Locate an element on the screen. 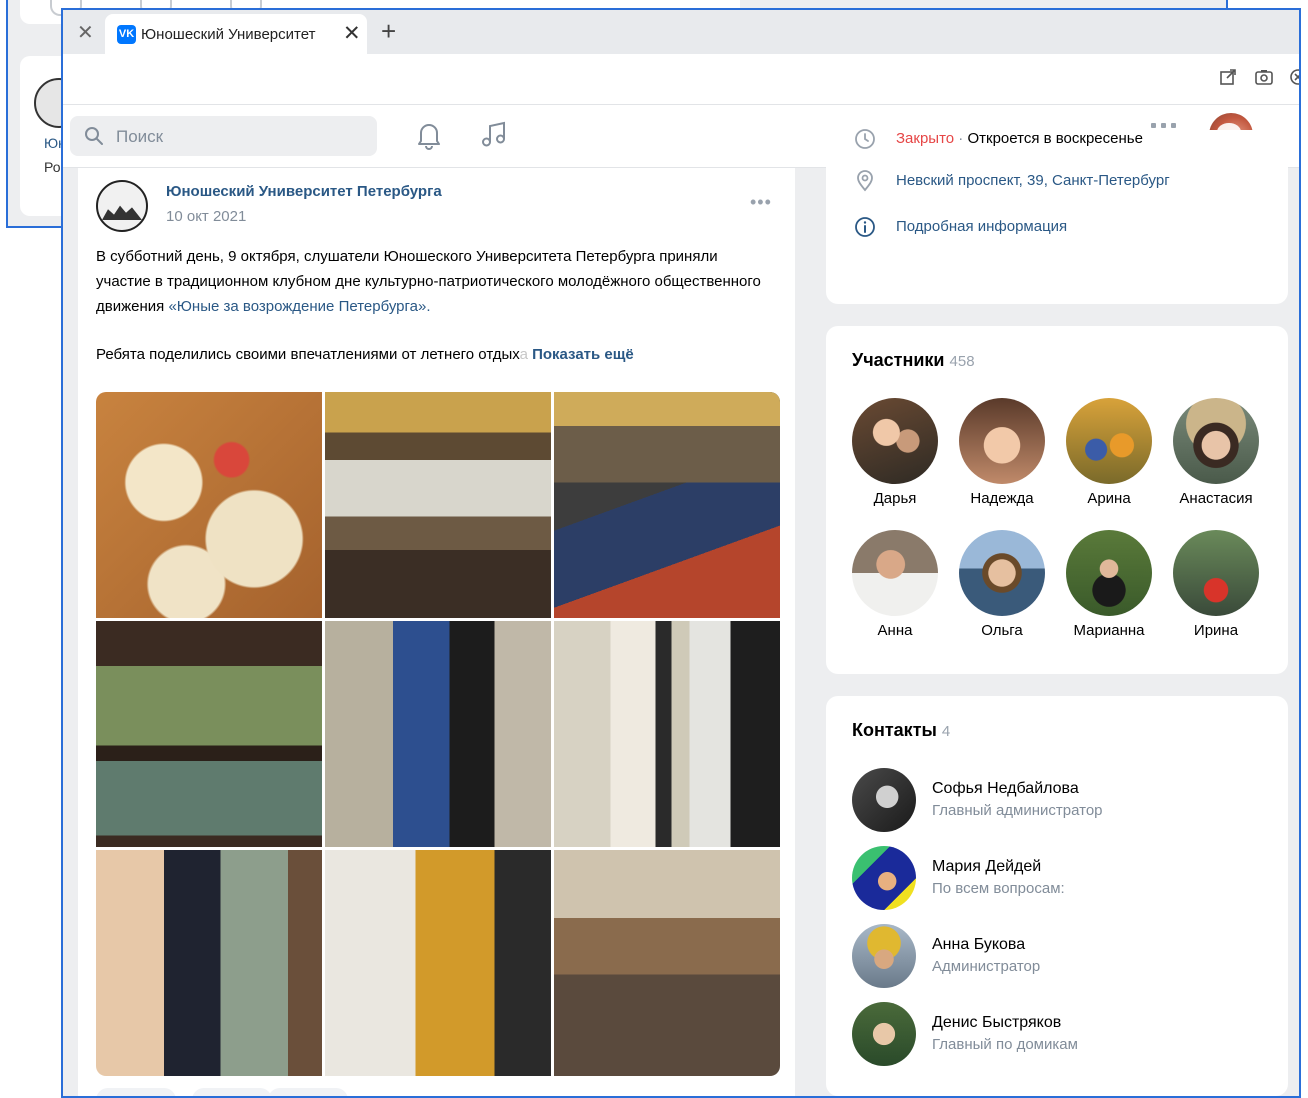 This screenshot has width=1308, height=1098. members-count: 458 is located at coordinates (962, 361).